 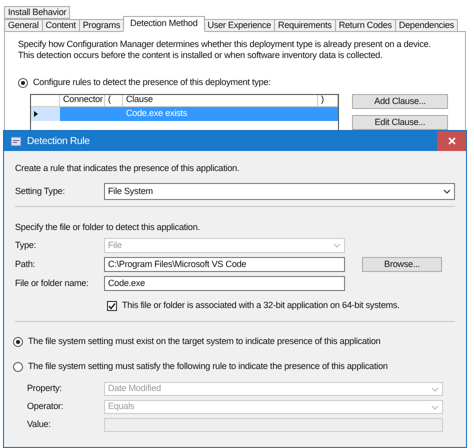 I want to click on tab: Detection Method, so click(x=164, y=24).